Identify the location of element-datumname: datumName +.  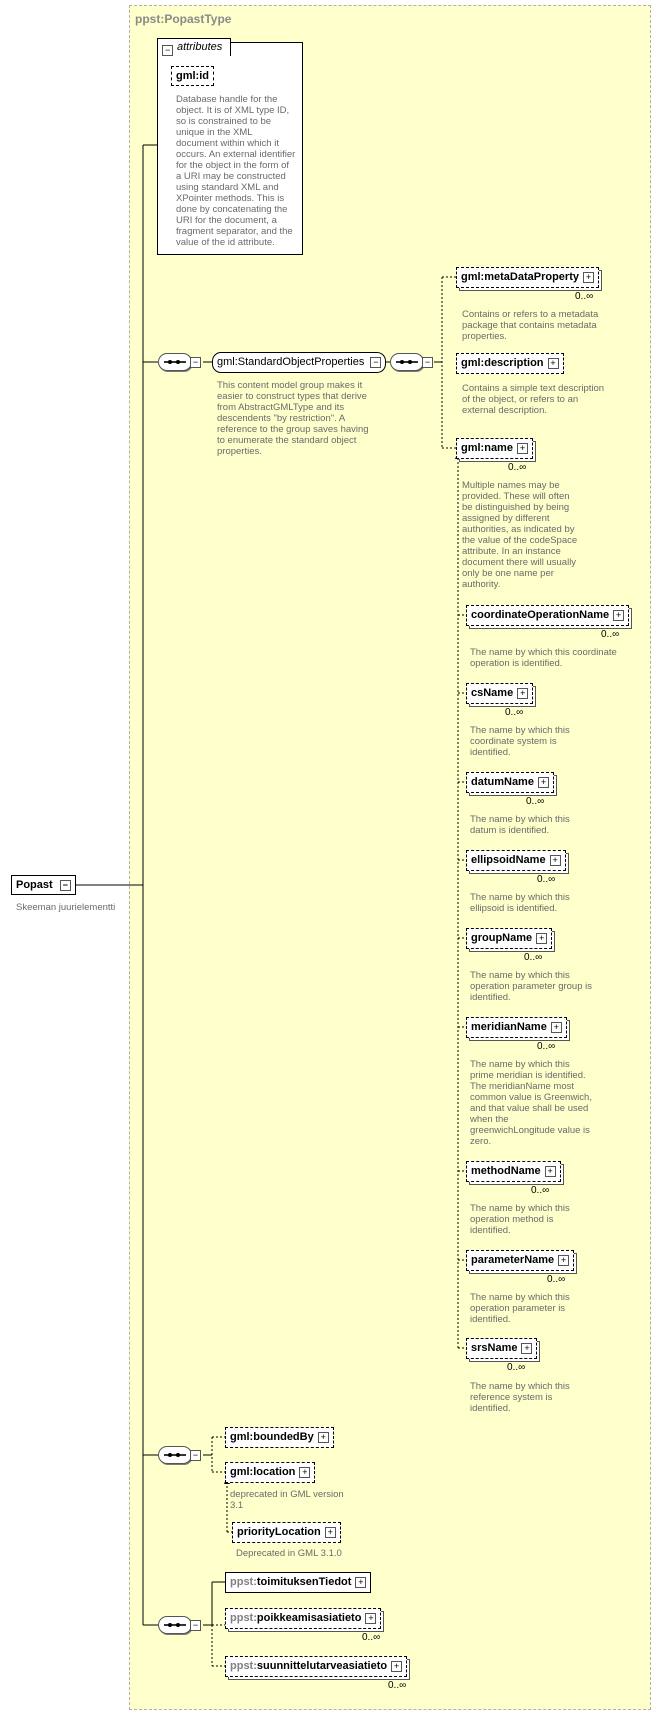
(510, 782).